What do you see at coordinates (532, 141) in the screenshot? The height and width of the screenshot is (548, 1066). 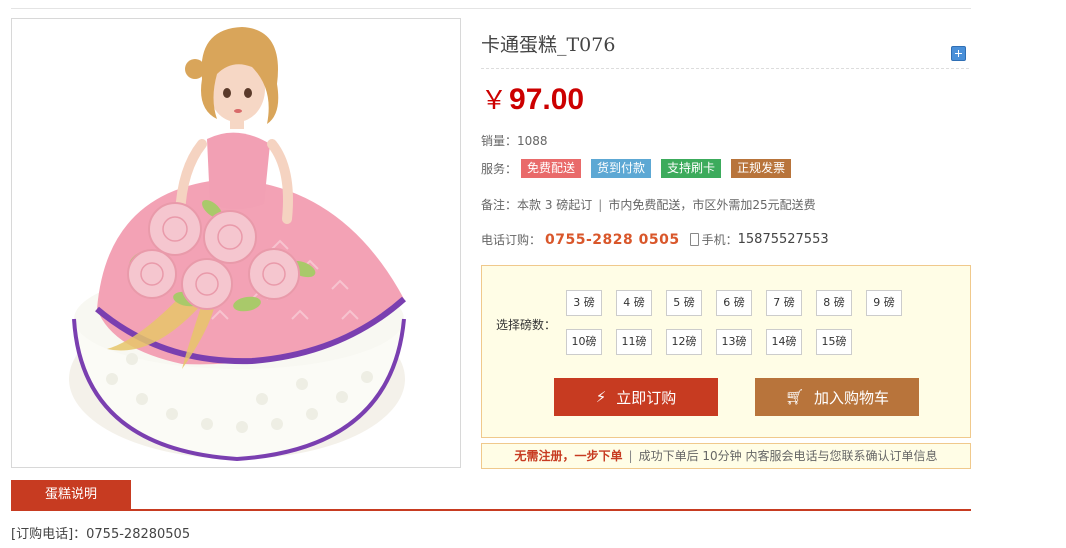 I see `sales-count: 1088` at bounding box center [532, 141].